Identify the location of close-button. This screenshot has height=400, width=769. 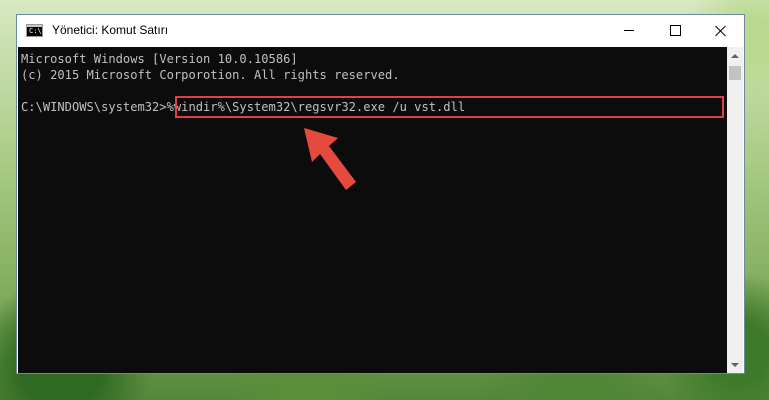
(721, 30).